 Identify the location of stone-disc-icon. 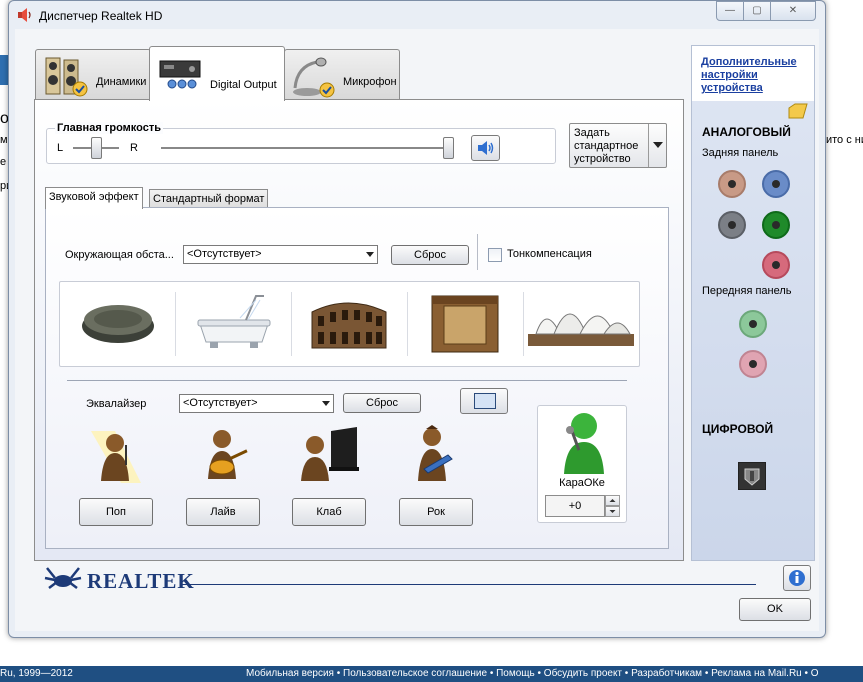
(118, 324).